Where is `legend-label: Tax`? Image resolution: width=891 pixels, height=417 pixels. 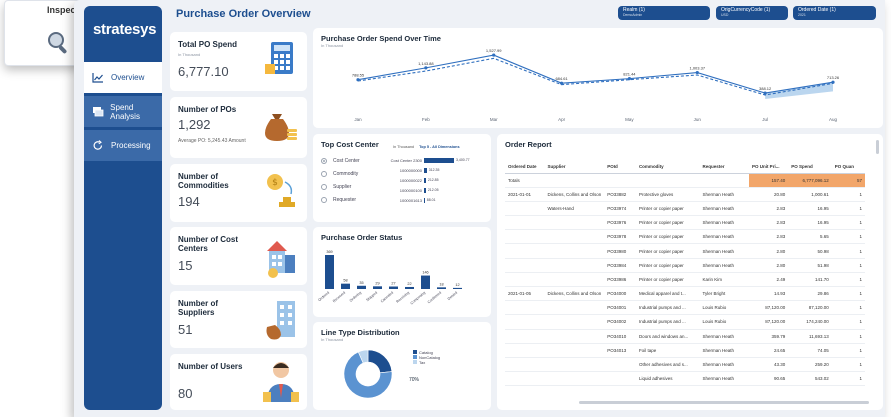
legend-label: Tax is located at coordinates (422, 362).